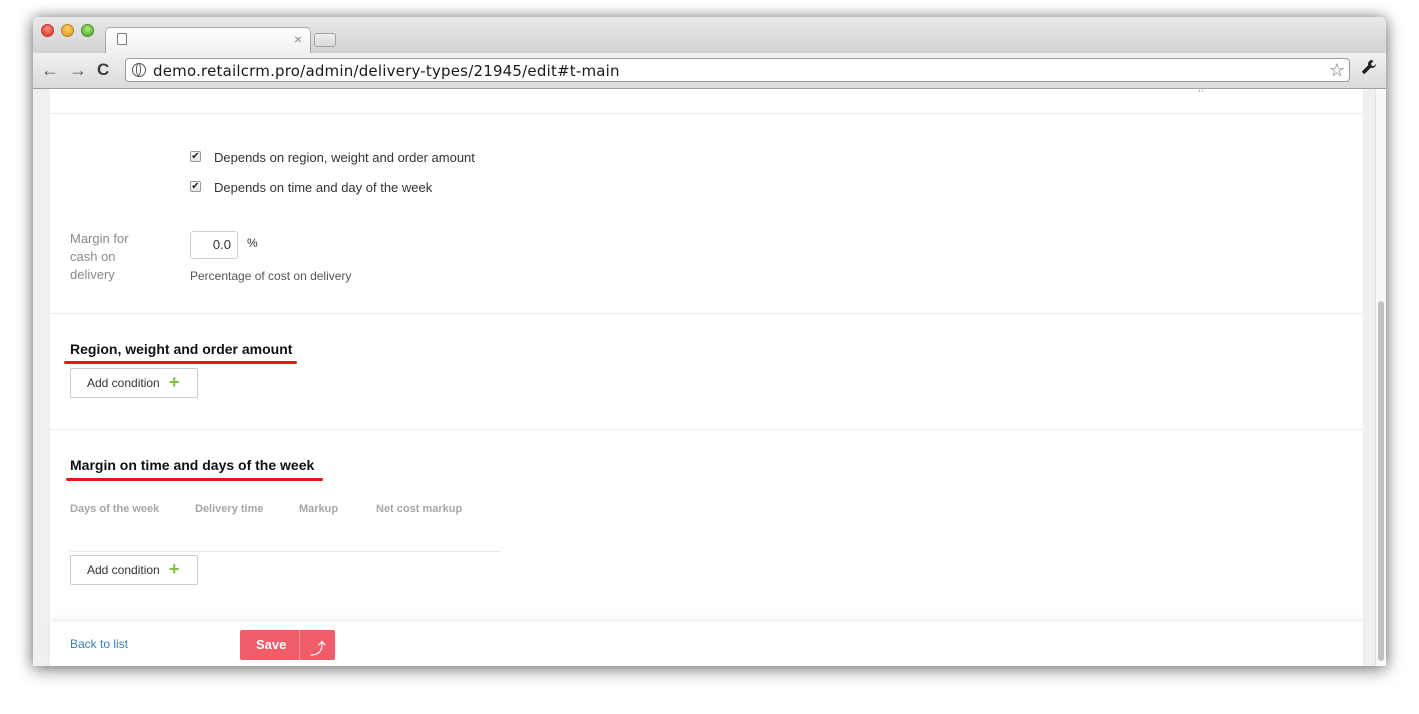  I want to click on scrollbar-thumb, so click(1381, 481).